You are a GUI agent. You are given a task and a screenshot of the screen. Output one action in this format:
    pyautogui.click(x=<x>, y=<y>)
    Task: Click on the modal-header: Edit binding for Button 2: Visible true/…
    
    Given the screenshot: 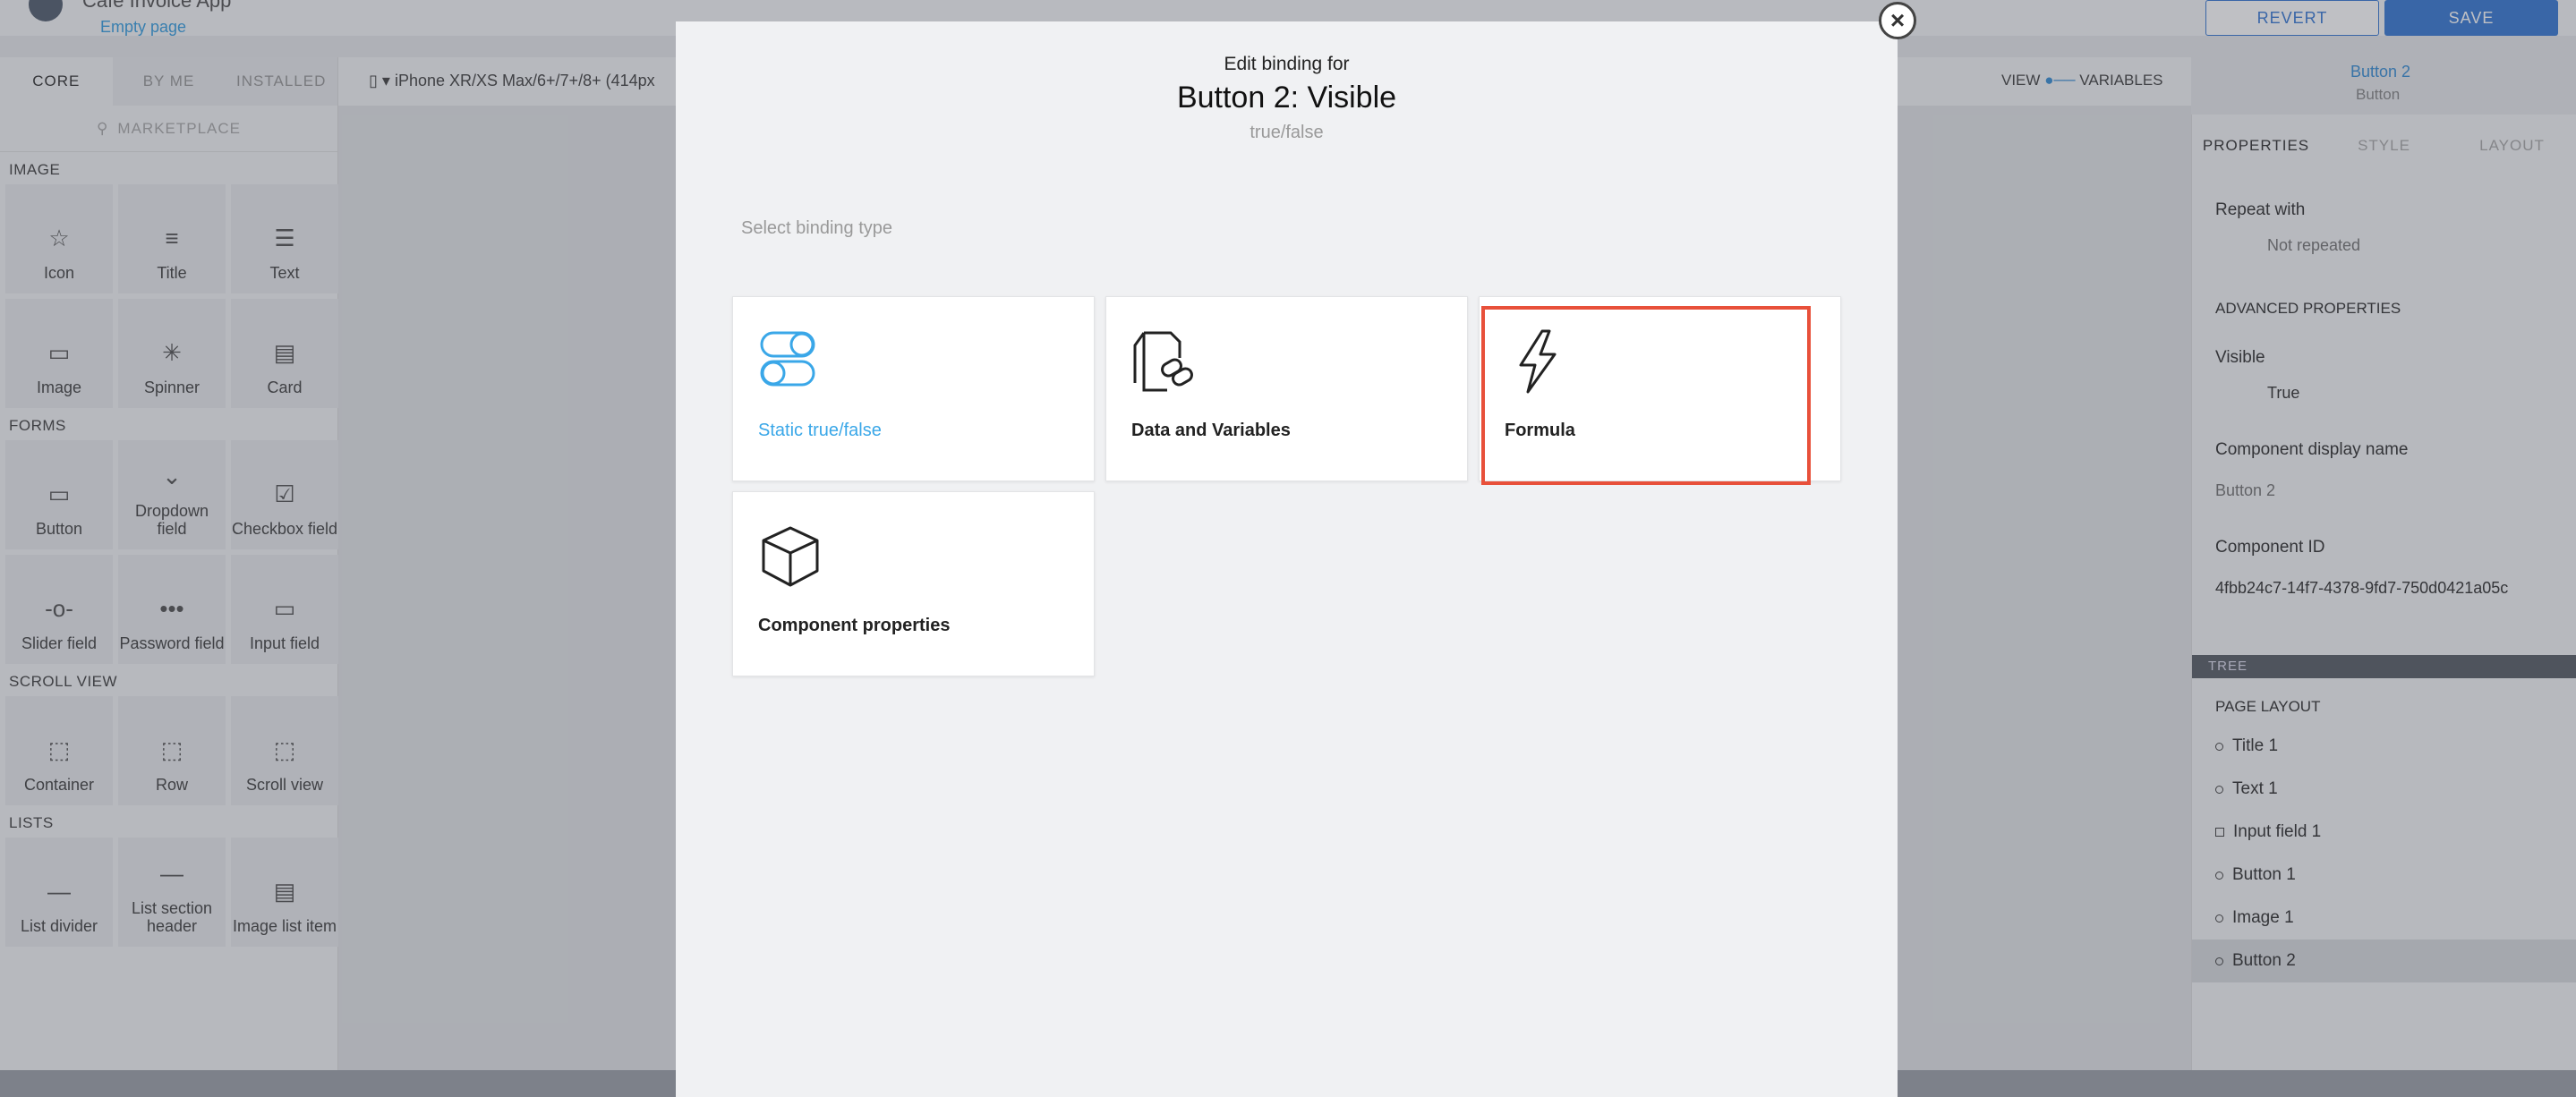 What is the action you would take?
    pyautogui.click(x=1287, y=98)
    